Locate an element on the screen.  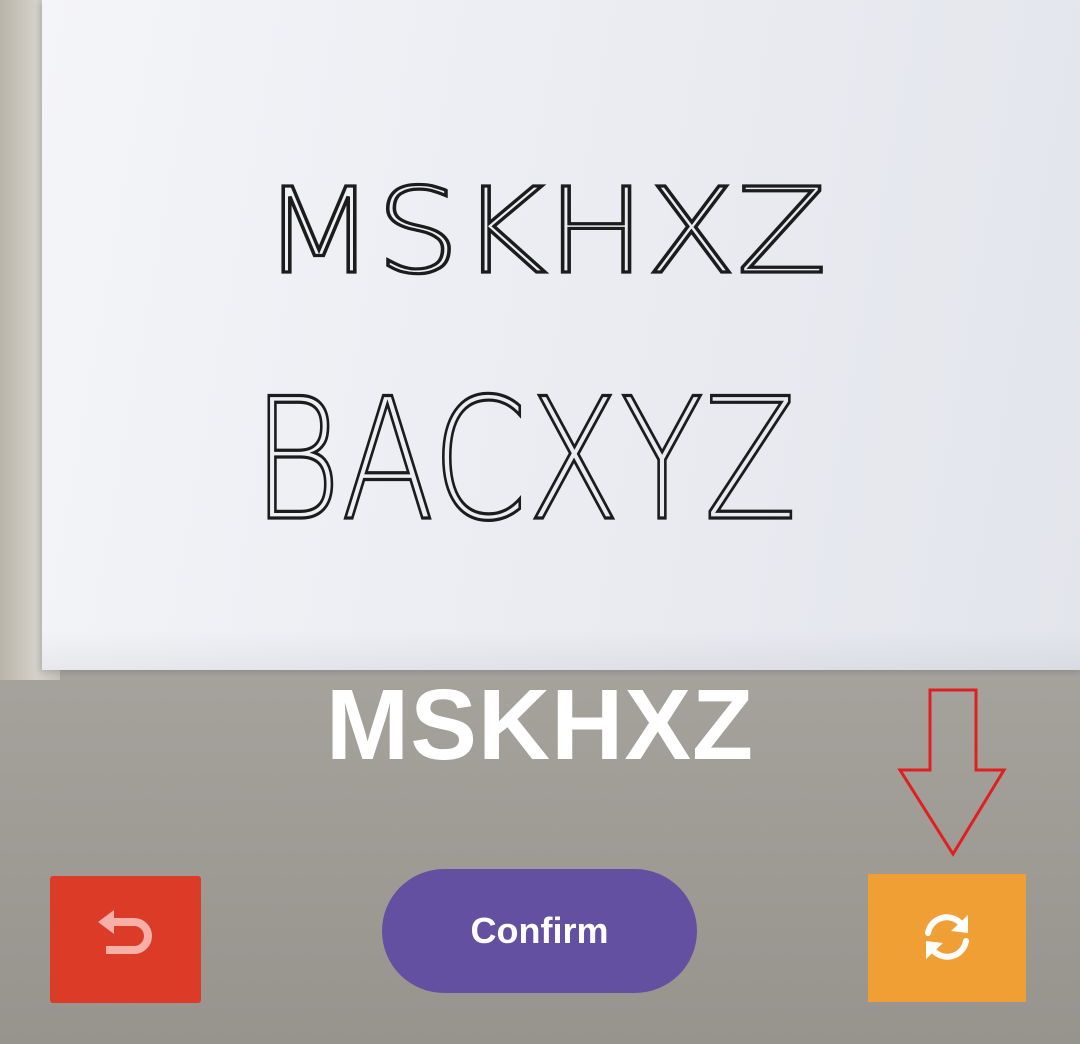
handwritten-line-1: MSKHXZ is located at coordinates (544, 231).